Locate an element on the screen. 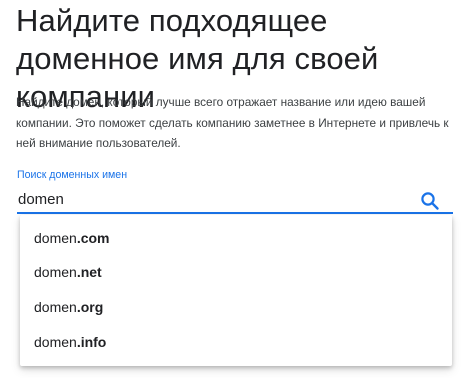 This screenshot has width=474, height=378. suggestion-item: domen.info is located at coordinates (234, 342).